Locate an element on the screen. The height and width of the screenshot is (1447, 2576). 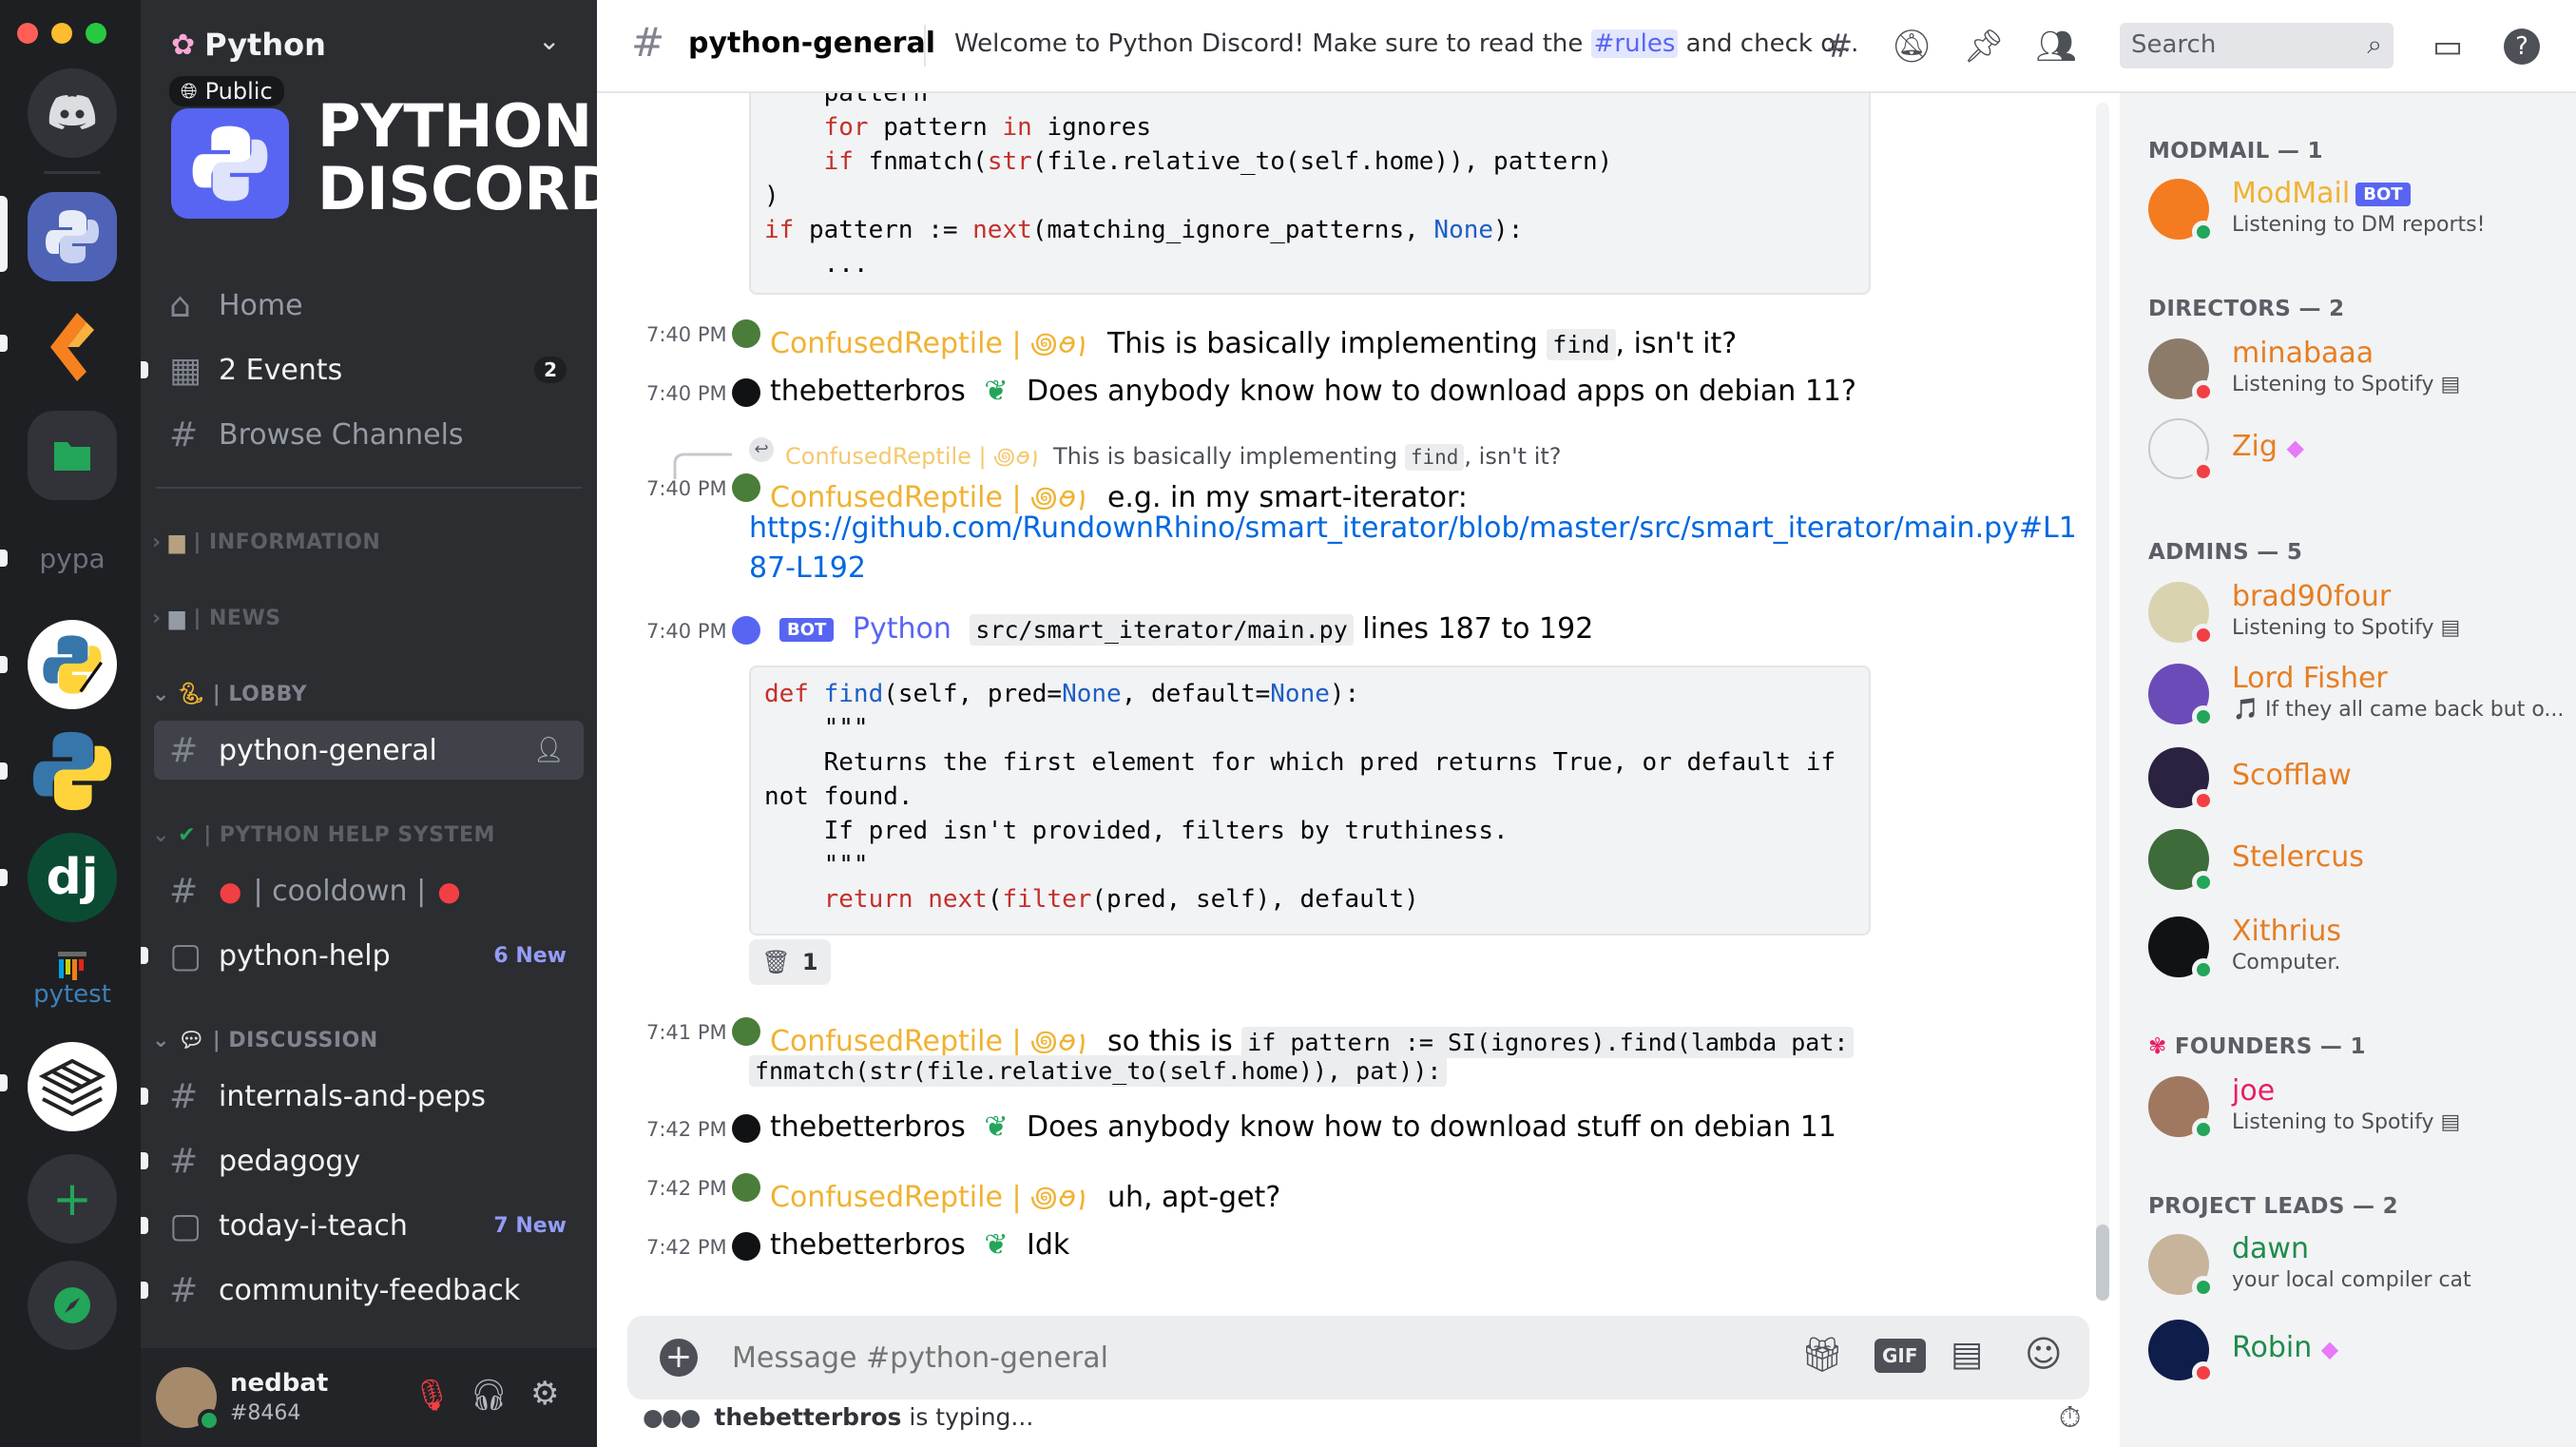
channel-cooldown: # ● | cooldown | ● is located at coordinates (369, 890).